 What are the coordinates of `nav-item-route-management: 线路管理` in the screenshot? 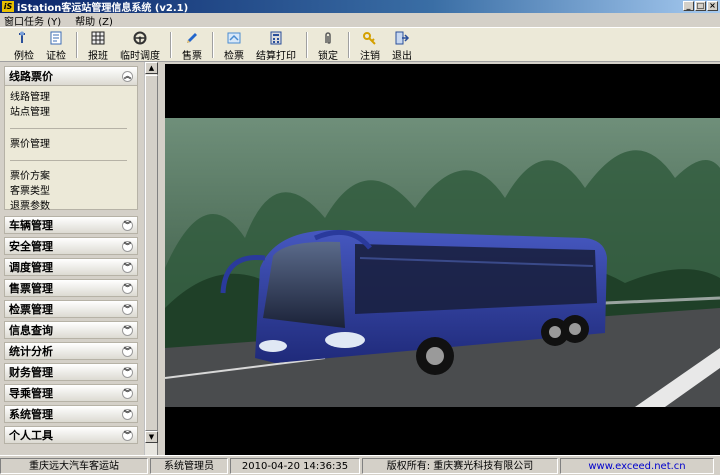 It's located at (73, 97).